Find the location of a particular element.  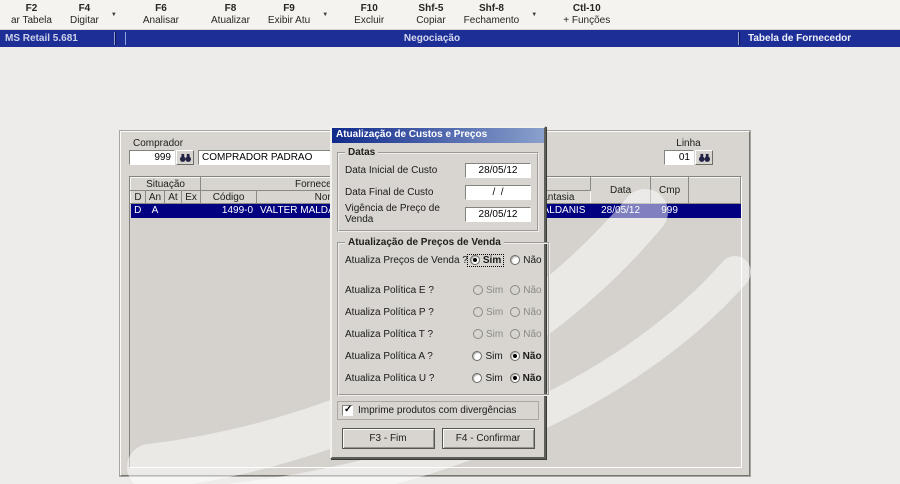

col-an: An is located at coordinates (155, 197).